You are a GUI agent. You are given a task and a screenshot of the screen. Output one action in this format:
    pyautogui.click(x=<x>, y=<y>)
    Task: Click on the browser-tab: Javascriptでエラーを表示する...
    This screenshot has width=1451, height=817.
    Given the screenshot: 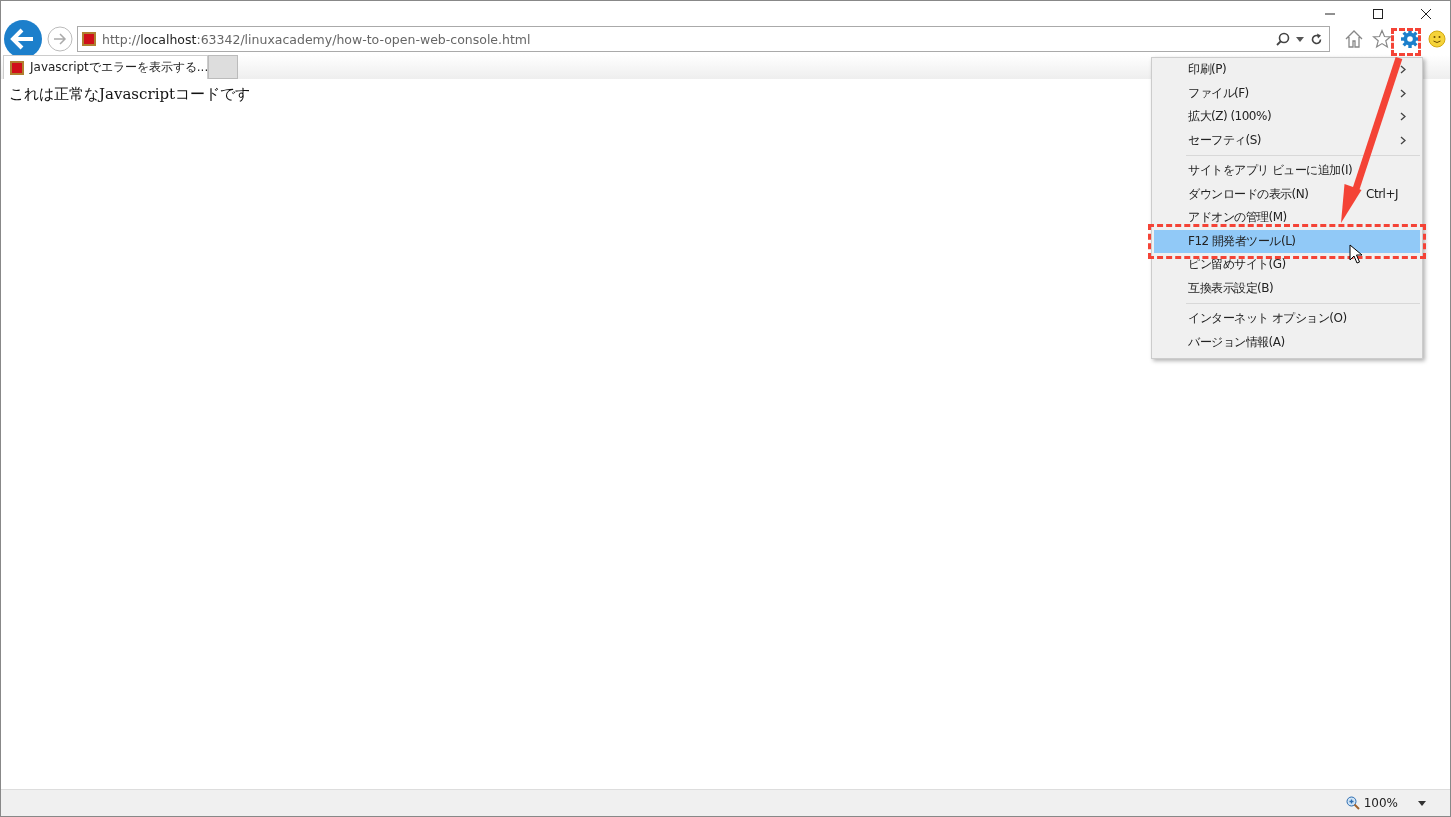 What is the action you would take?
    pyautogui.click(x=105, y=67)
    